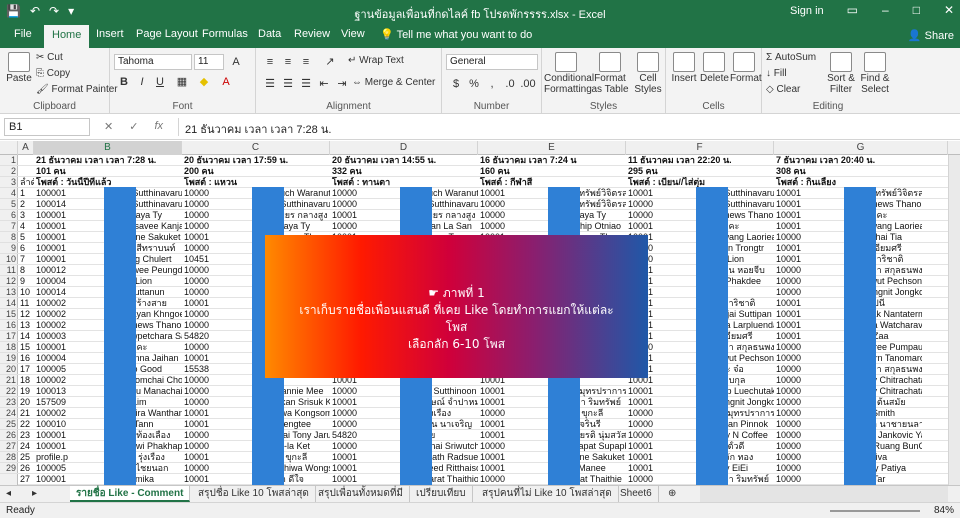 The image size is (960, 518). I want to click on row-header: 21, so click(9, 380).